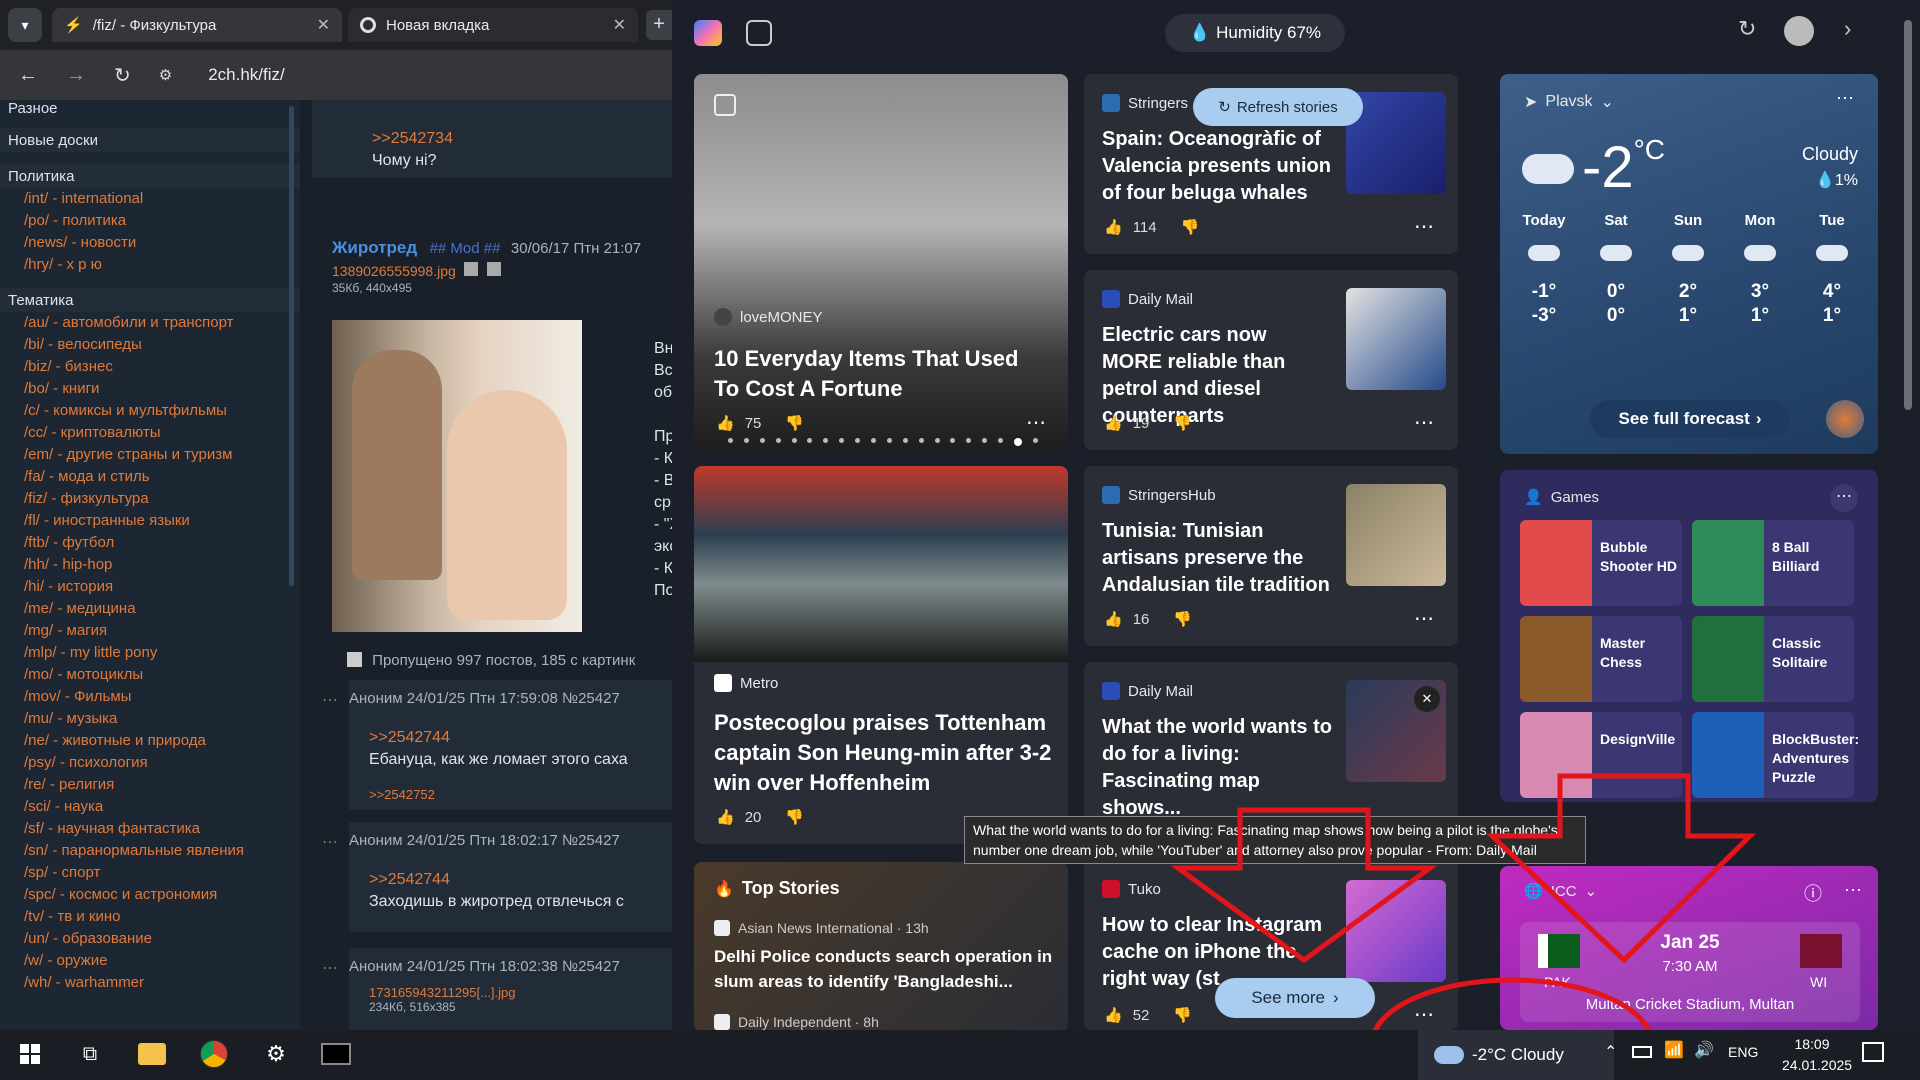 The width and height of the screenshot is (1920, 1080). I want to click on post-text: Заходишь в жиротред отвлечься с, so click(496, 901).